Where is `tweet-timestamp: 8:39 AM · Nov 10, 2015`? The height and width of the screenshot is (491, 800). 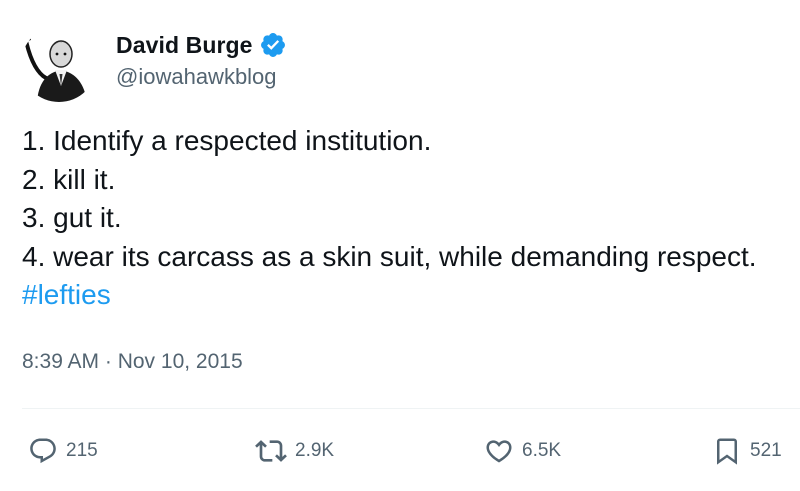
tweet-timestamp: 8:39 AM · Nov 10, 2015 is located at coordinates (132, 362).